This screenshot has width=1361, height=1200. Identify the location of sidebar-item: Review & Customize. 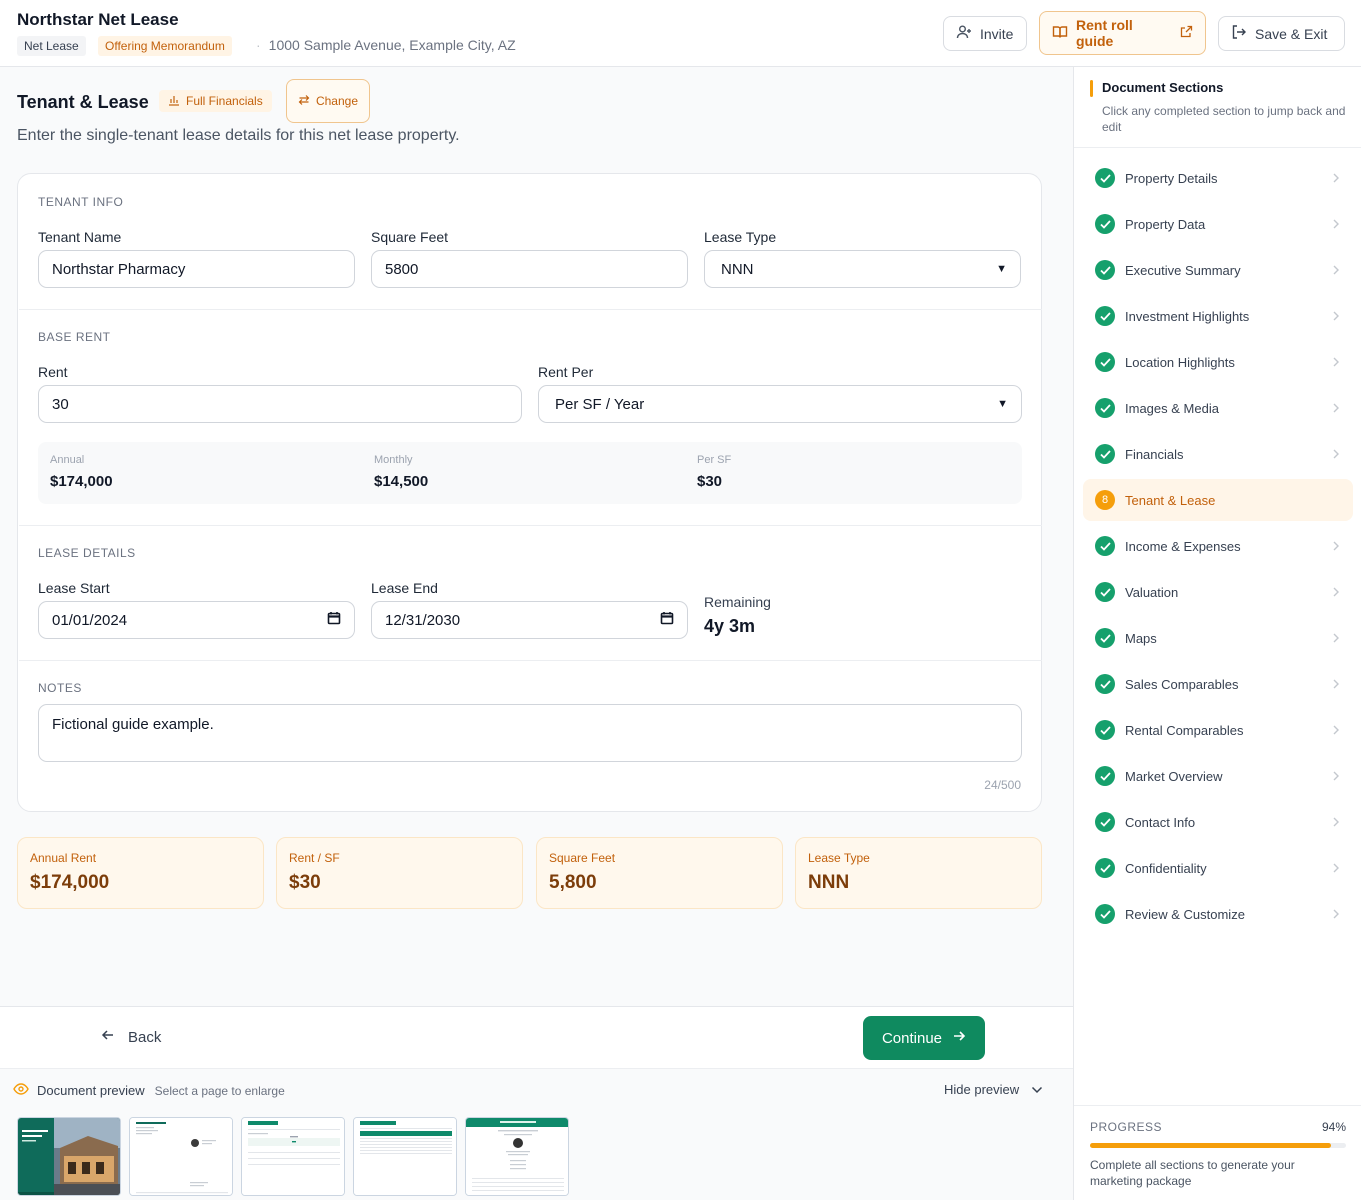
(1218, 914).